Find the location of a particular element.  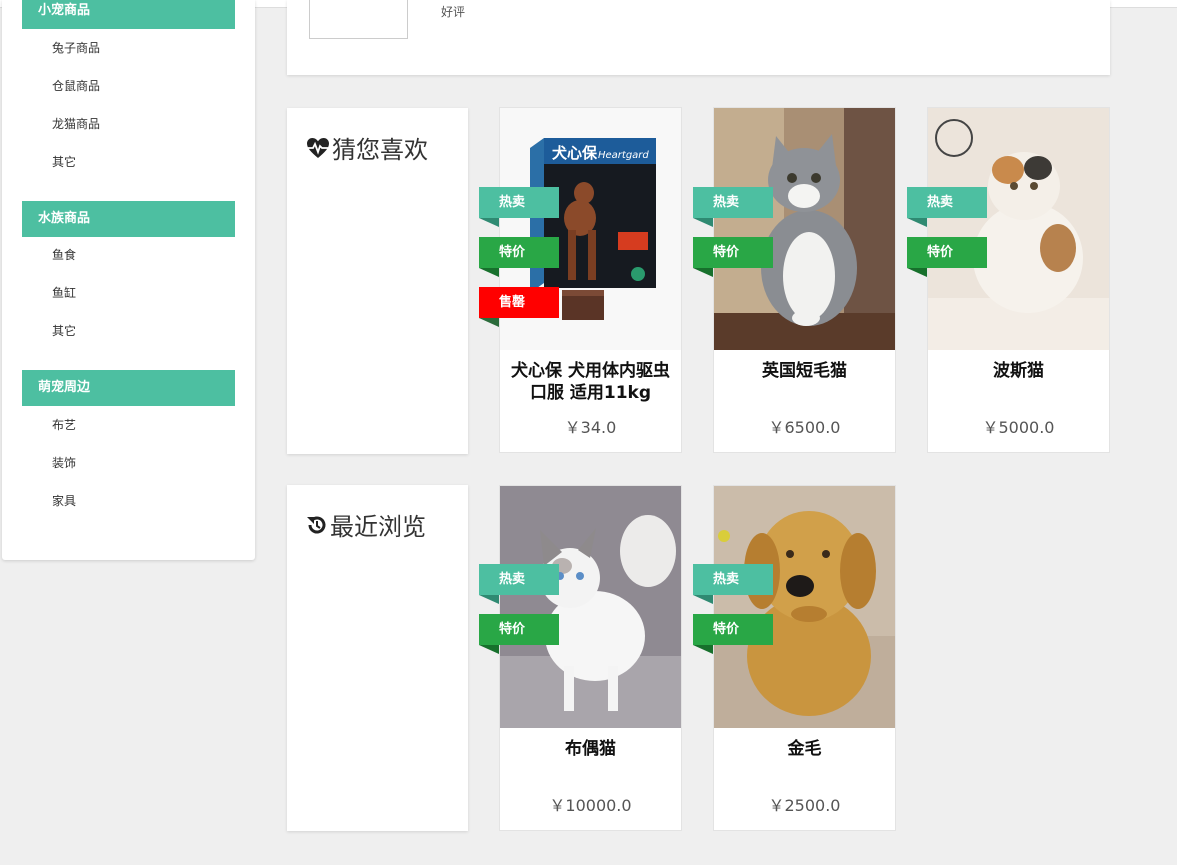

product-price: ￥6500.0 is located at coordinates (804, 427).